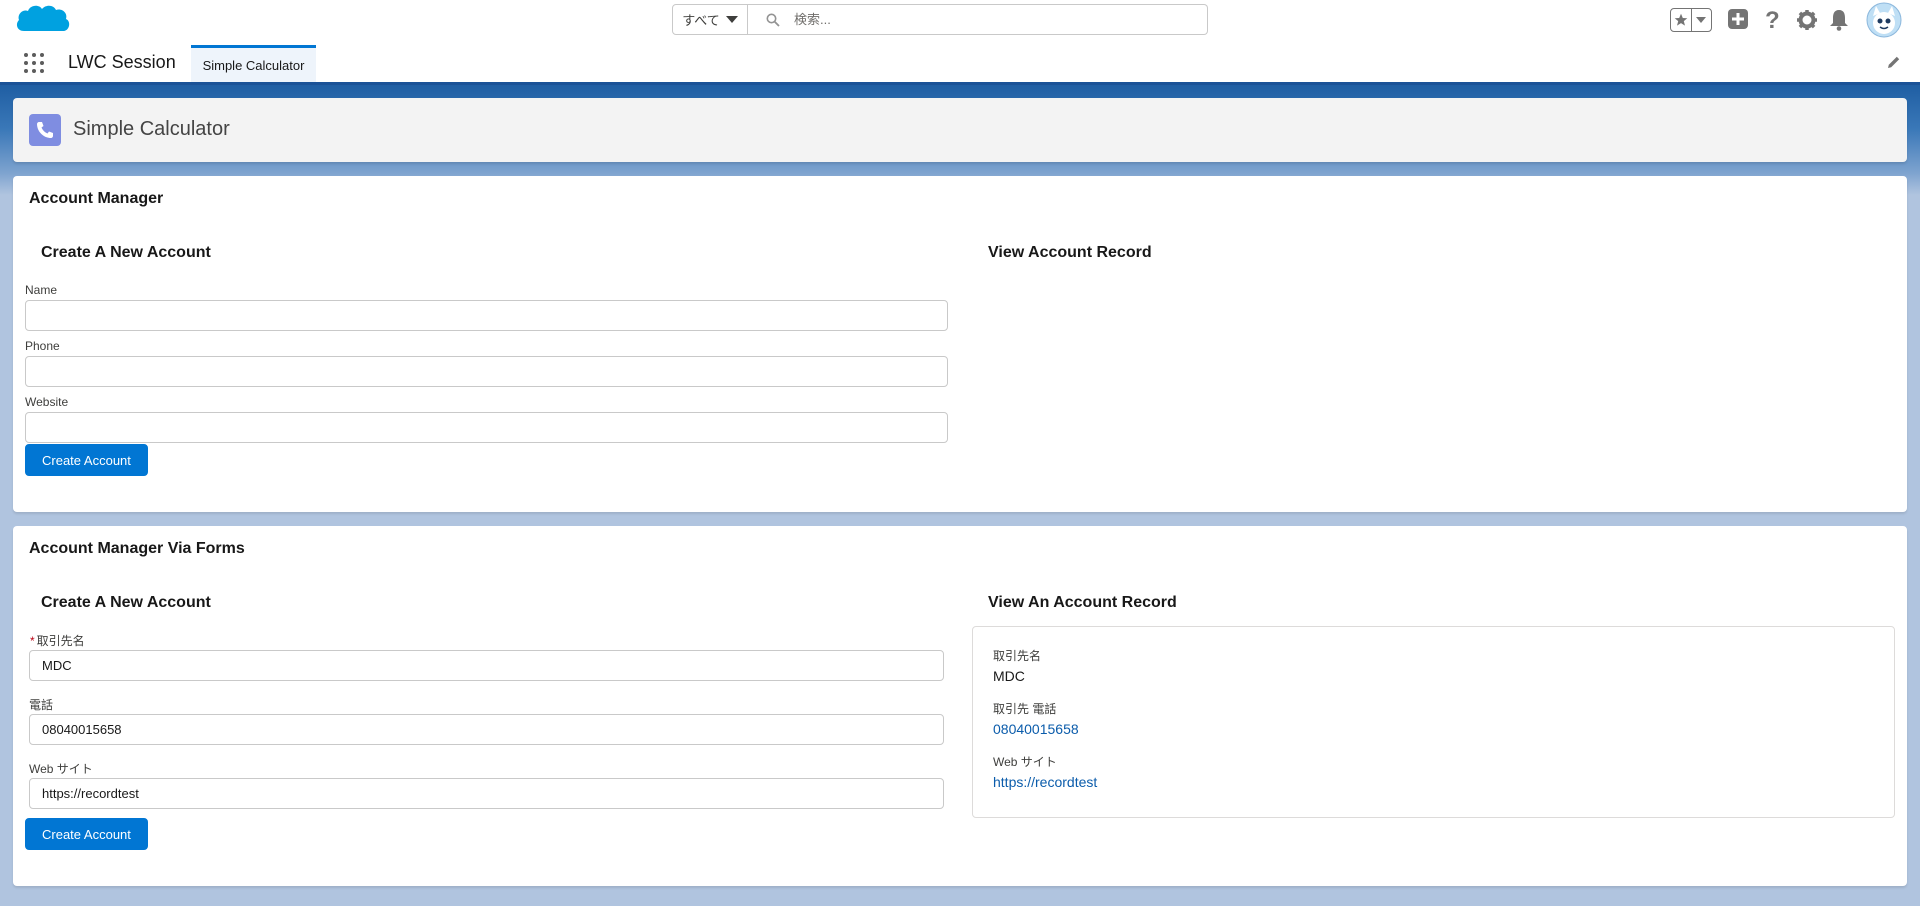 The height and width of the screenshot is (906, 1920). What do you see at coordinates (42, 346) in the screenshot?
I see `phone-label: Phone` at bounding box center [42, 346].